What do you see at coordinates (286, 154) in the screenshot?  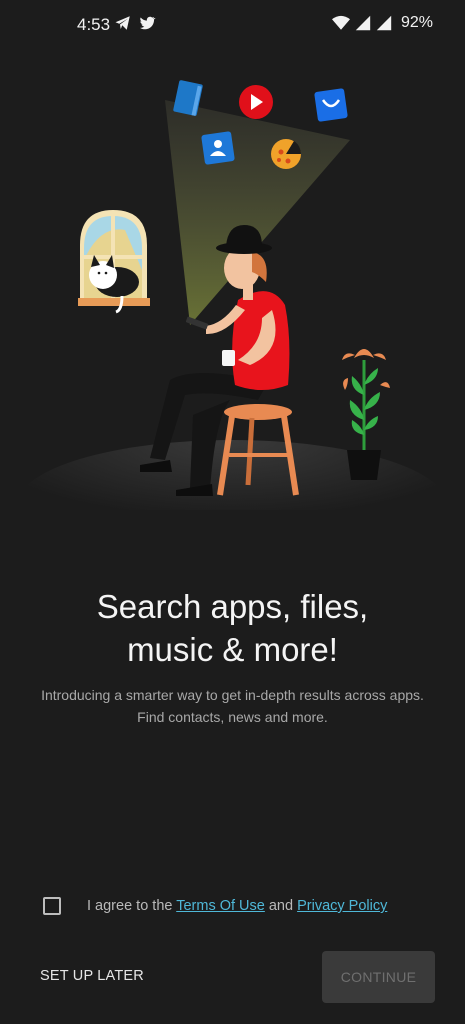 I see `pizza-icon` at bounding box center [286, 154].